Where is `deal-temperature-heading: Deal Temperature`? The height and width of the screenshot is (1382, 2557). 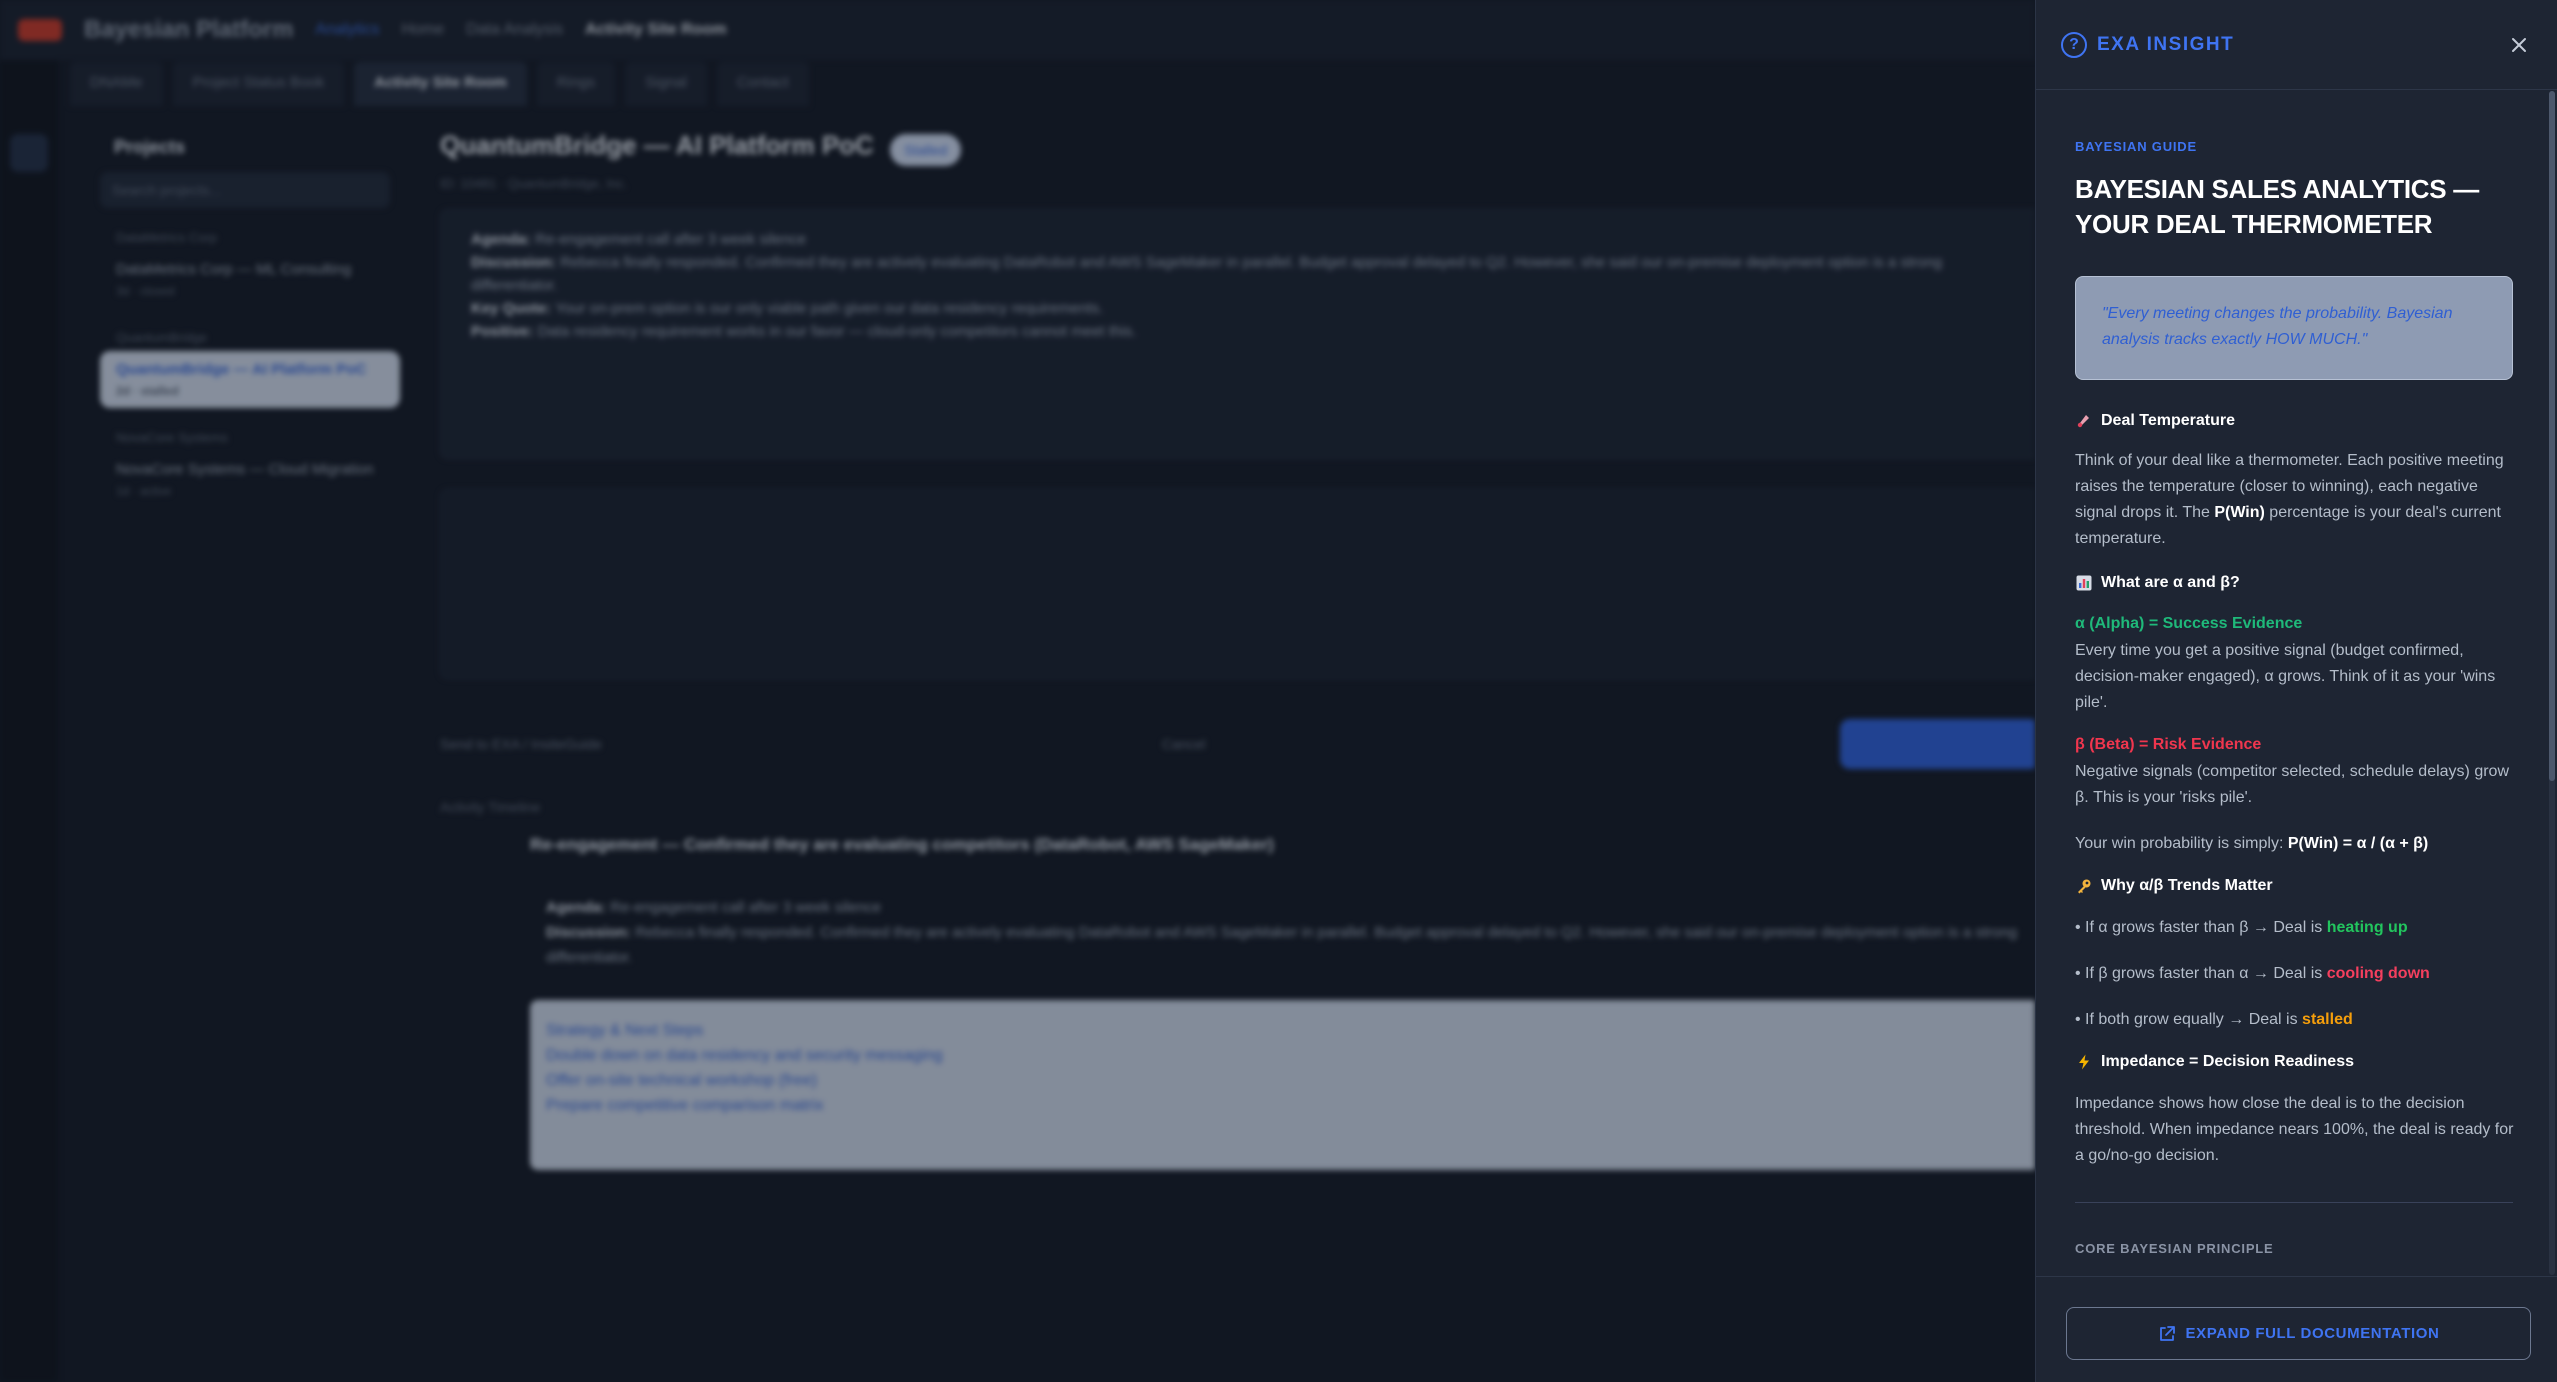 deal-temperature-heading: Deal Temperature is located at coordinates (2296, 421).